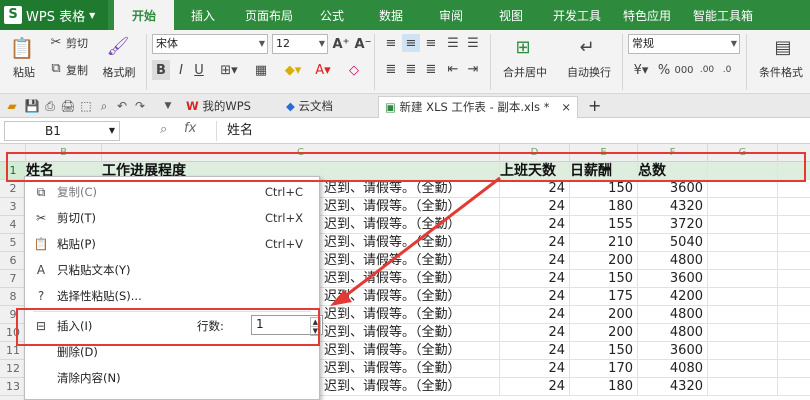 The height and width of the screenshot is (400, 810). What do you see at coordinates (604, 369) in the screenshot?
I see `cell-pay: 170` at bounding box center [604, 369].